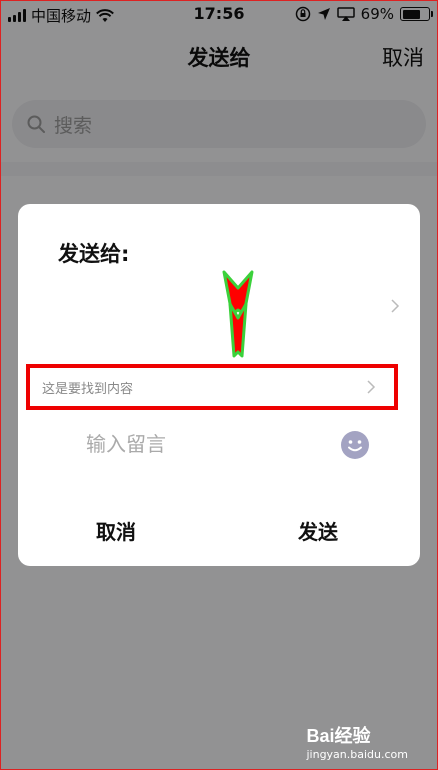  Describe the element at coordinates (318, 530) in the screenshot. I see `dialog-send-button: 发送` at that location.